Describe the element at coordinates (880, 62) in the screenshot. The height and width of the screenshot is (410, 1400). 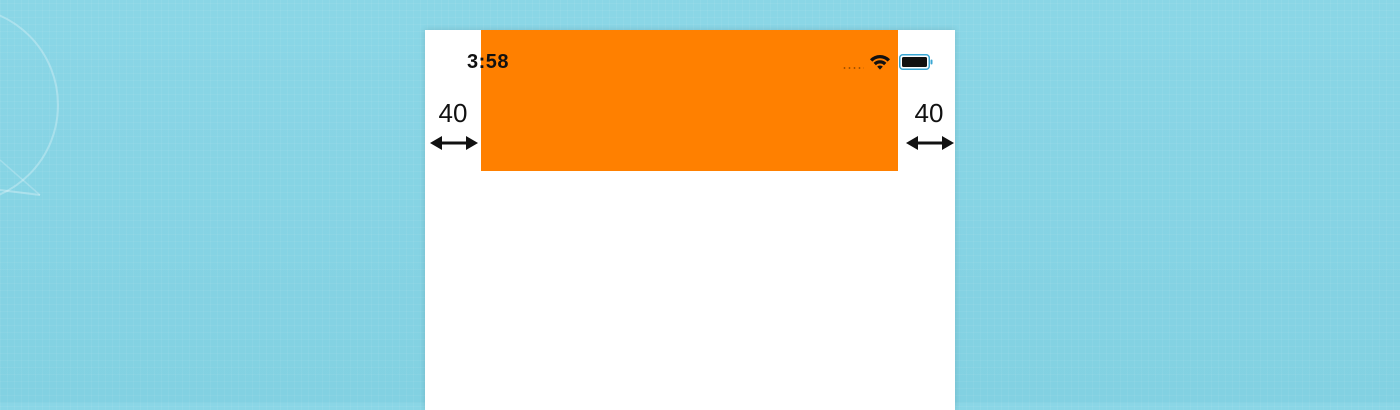
I see `wifi-icon` at that location.